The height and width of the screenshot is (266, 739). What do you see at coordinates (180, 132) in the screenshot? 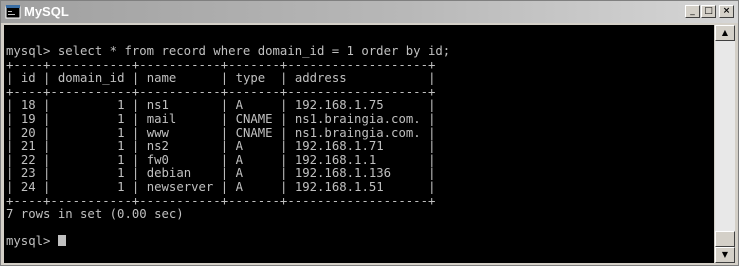
I see `table-cell-name: www` at bounding box center [180, 132].